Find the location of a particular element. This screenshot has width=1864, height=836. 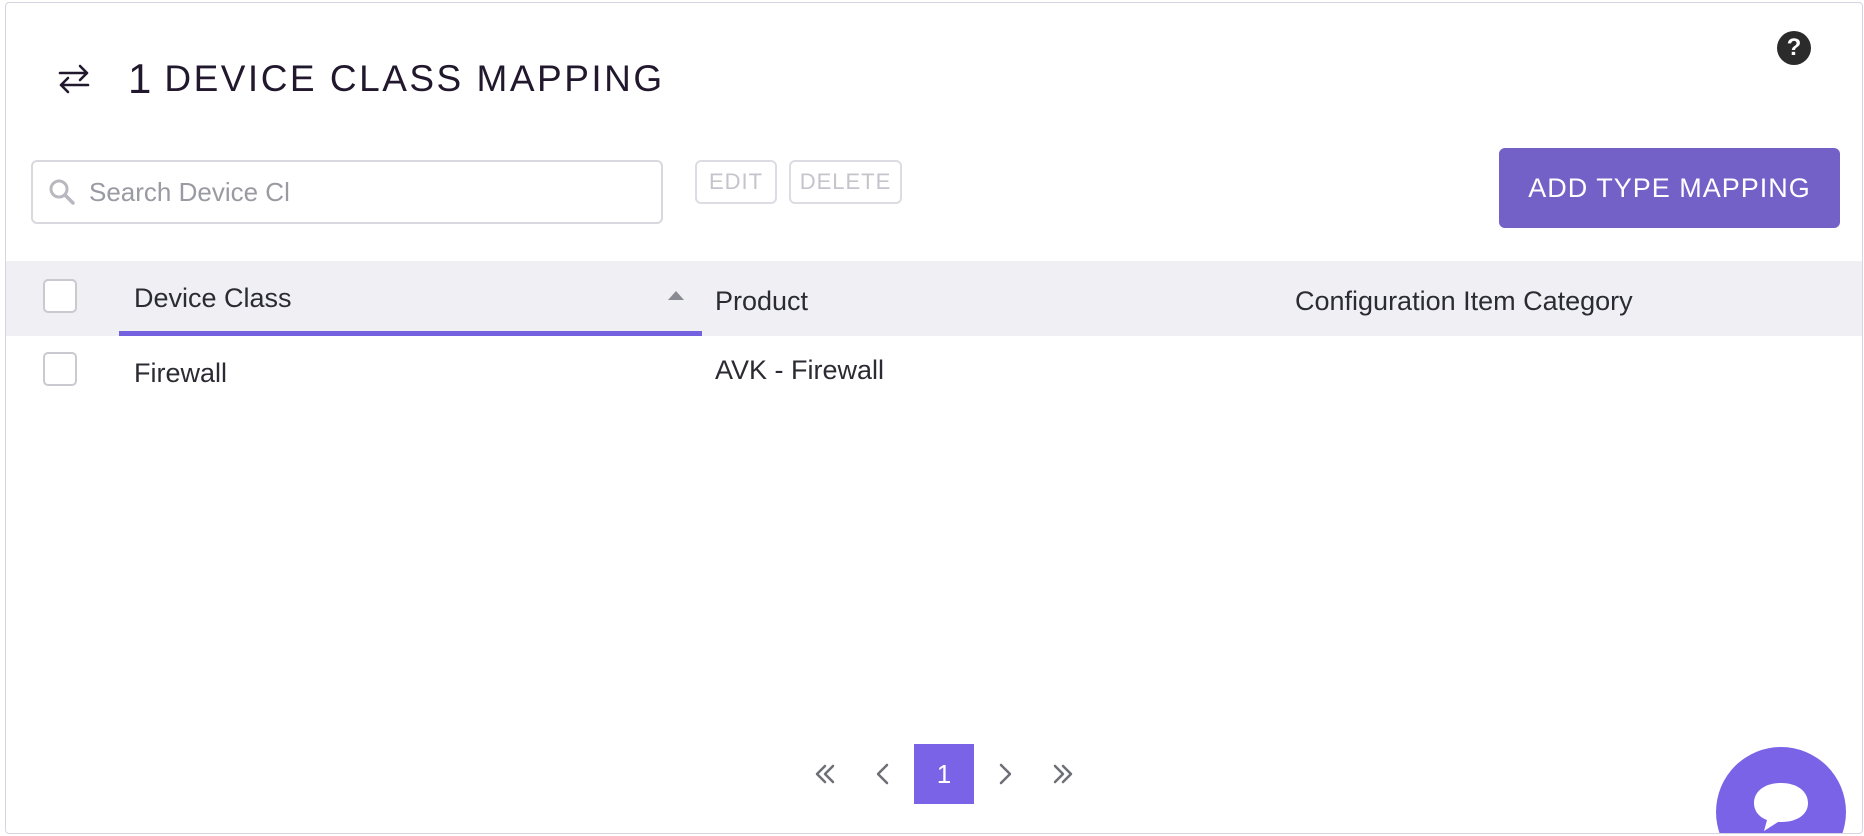

column-header-product: Product is located at coordinates (761, 301).